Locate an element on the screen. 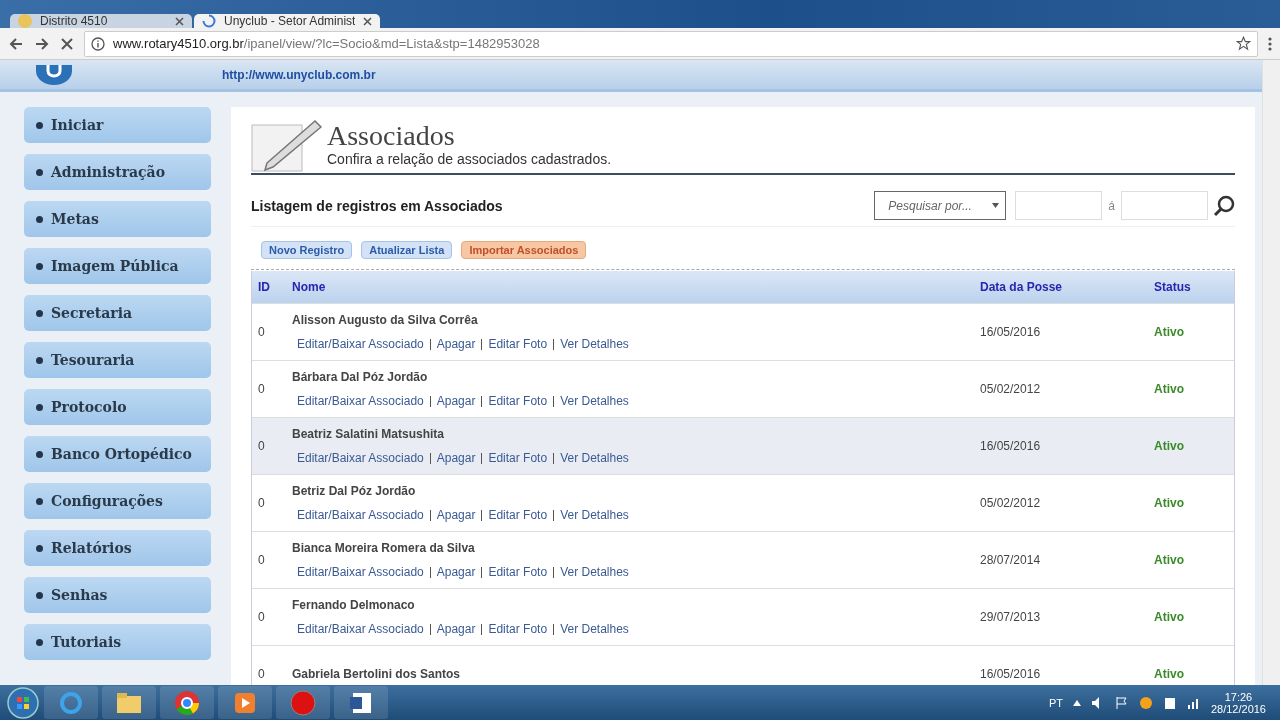 The height and width of the screenshot is (720, 1280). sidebar-item: Administração is located at coordinates (117, 172).